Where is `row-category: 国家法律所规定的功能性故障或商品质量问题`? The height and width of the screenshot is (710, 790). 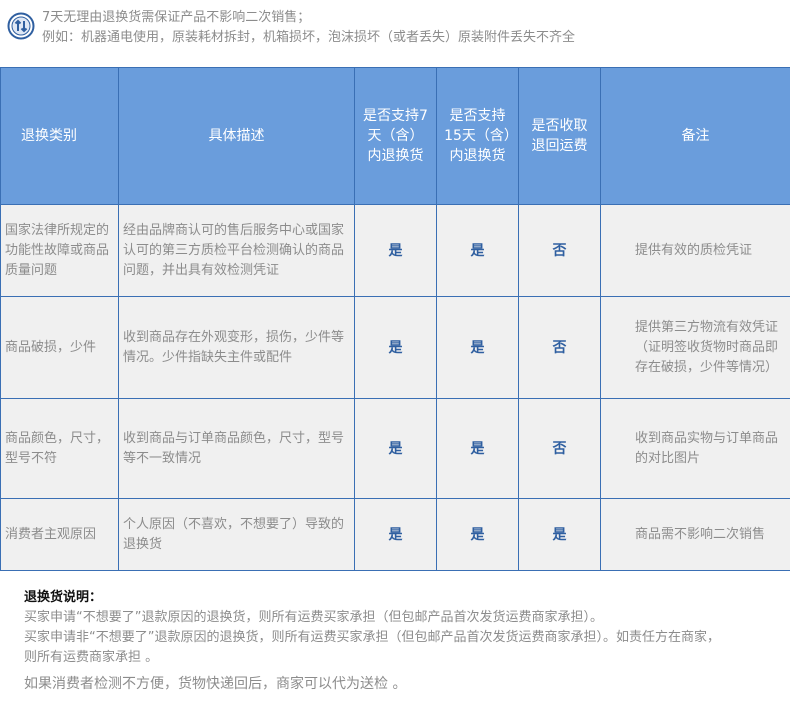 row-category: 国家法律所规定的功能性故障或商品质量问题 is located at coordinates (59, 250).